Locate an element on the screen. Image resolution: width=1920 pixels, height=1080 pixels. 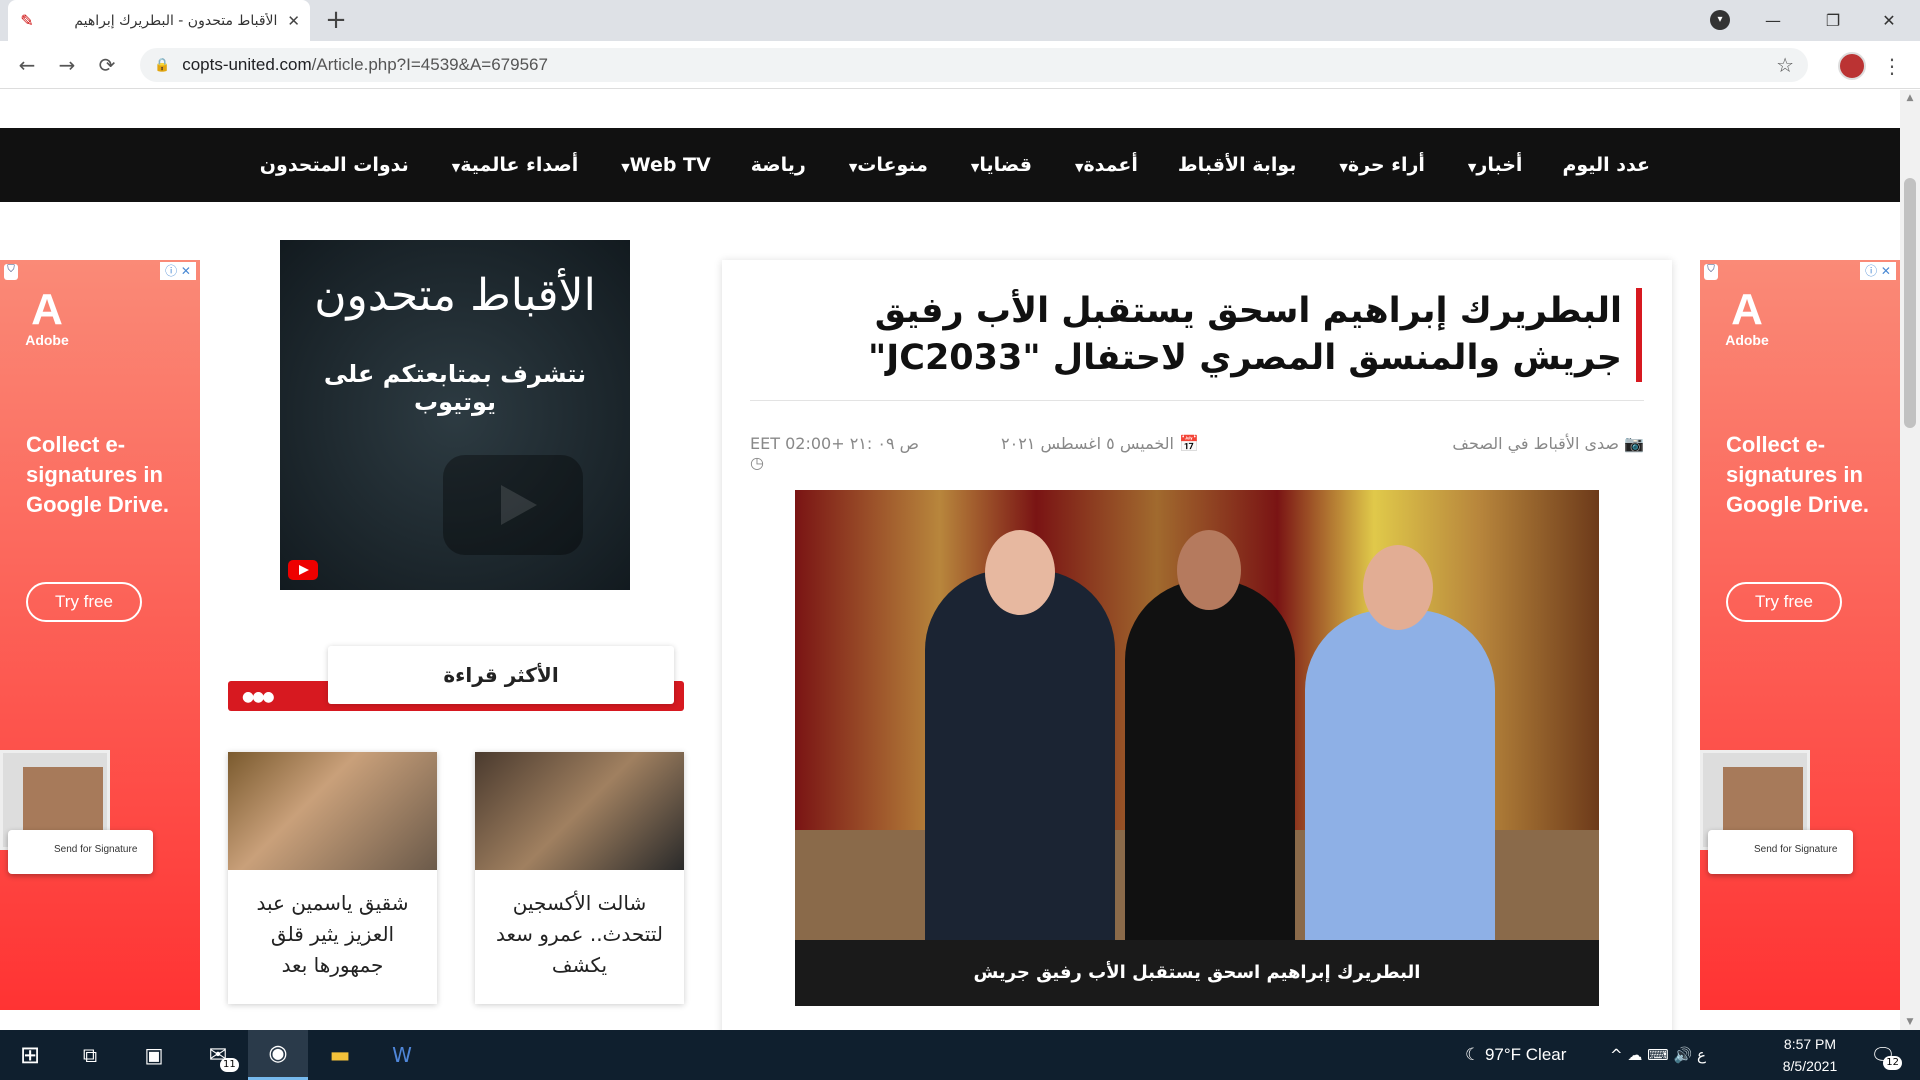
nav-item: بوابة الأقباط is located at coordinates (1237, 165).